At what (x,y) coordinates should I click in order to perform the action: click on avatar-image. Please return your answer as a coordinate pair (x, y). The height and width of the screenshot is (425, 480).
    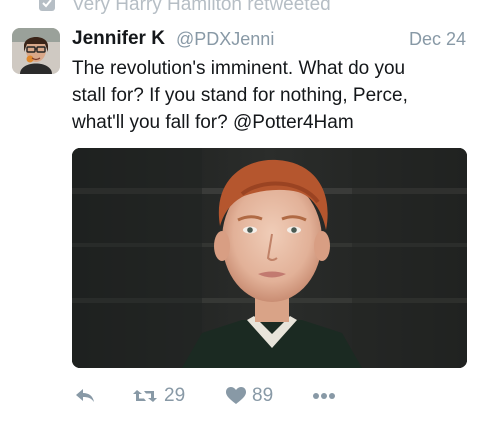
    Looking at the image, I should click on (36, 51).